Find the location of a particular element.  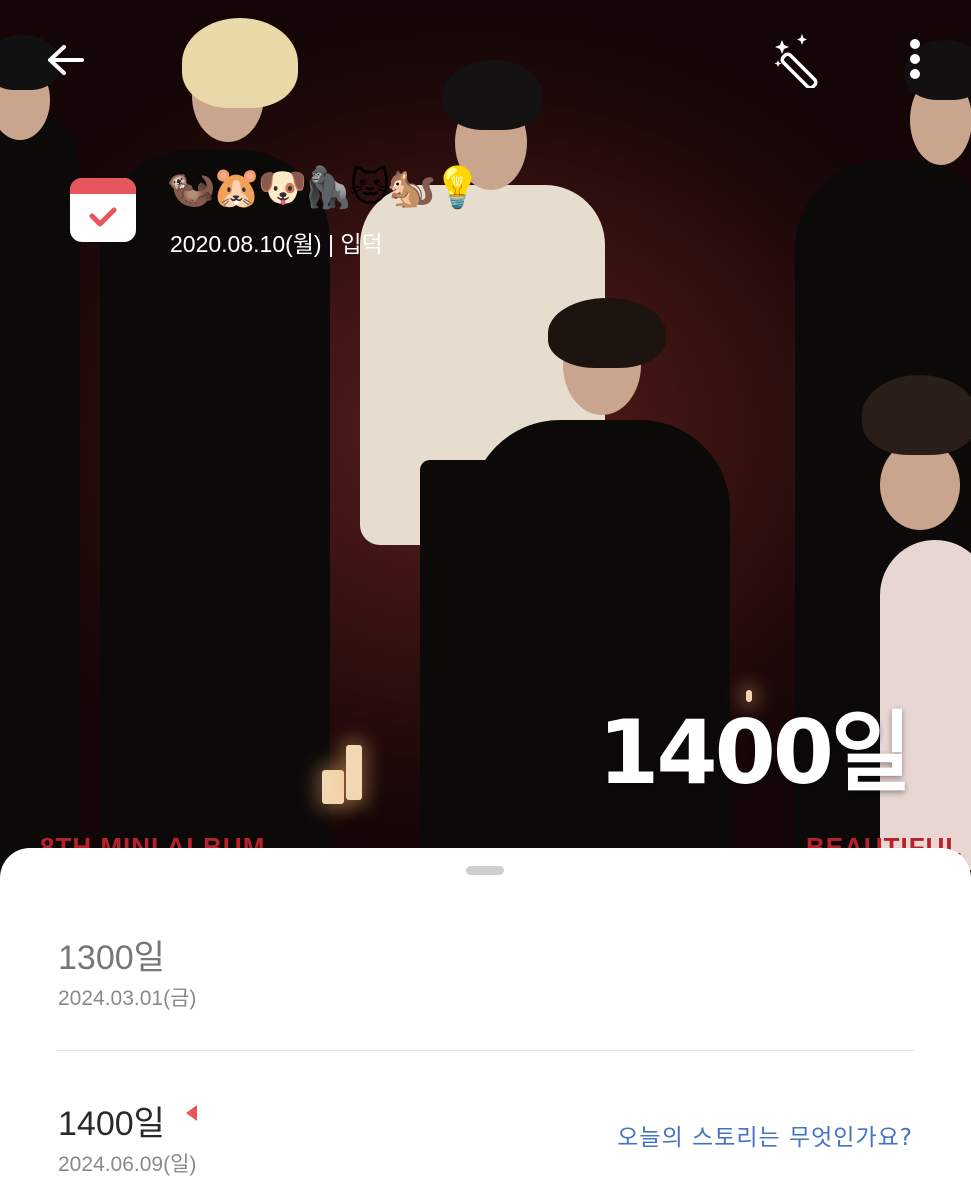

more-vertical-icon is located at coordinates (915, 59).